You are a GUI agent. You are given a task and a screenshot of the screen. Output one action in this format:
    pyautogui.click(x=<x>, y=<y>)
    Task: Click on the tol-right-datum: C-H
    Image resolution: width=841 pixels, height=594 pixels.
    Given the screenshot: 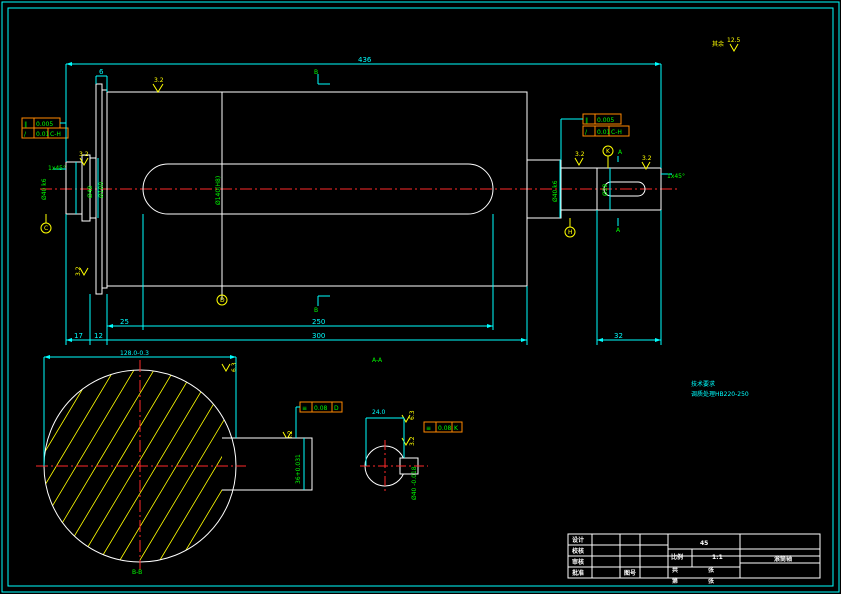 What is the action you would take?
    pyautogui.click(x=616, y=132)
    